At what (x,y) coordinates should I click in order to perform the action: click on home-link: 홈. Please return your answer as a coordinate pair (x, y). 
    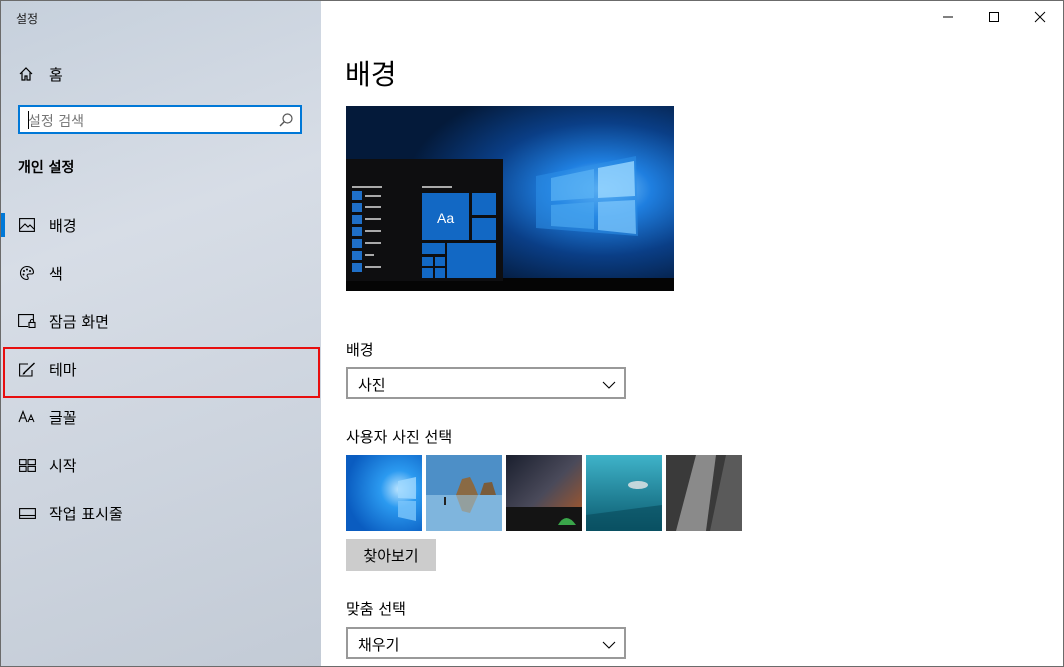
    Looking at the image, I should click on (40, 74).